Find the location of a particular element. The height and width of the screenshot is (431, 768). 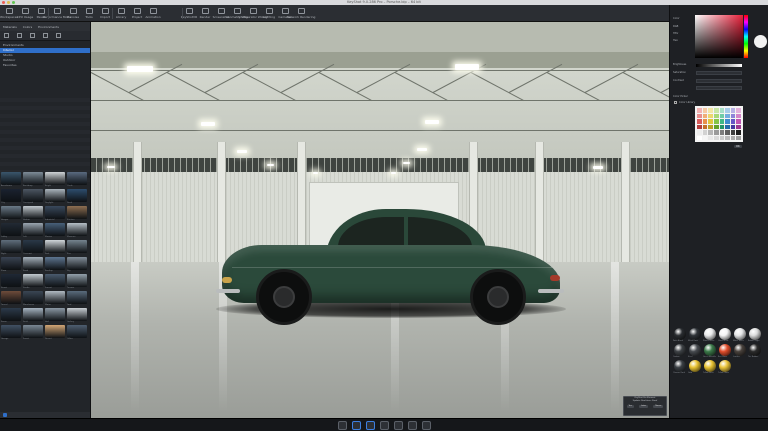

environment-thumbnail: Sky is located at coordinates (77, 264).